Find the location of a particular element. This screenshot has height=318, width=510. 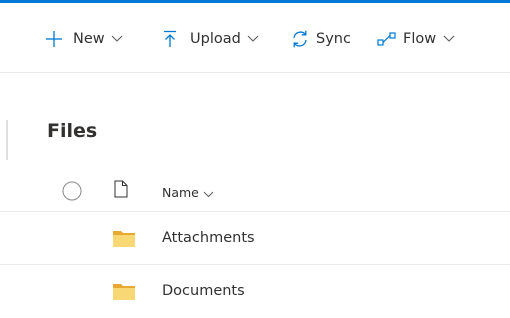

file-type-column-header is located at coordinates (121, 191).